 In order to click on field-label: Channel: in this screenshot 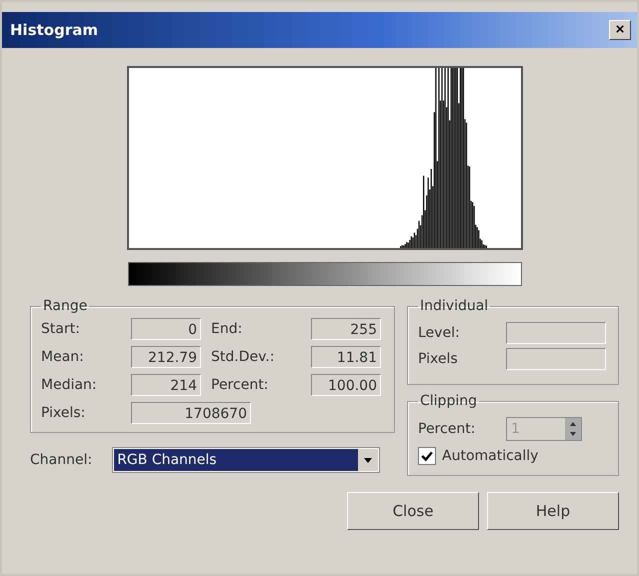, I will do `click(61, 460)`.